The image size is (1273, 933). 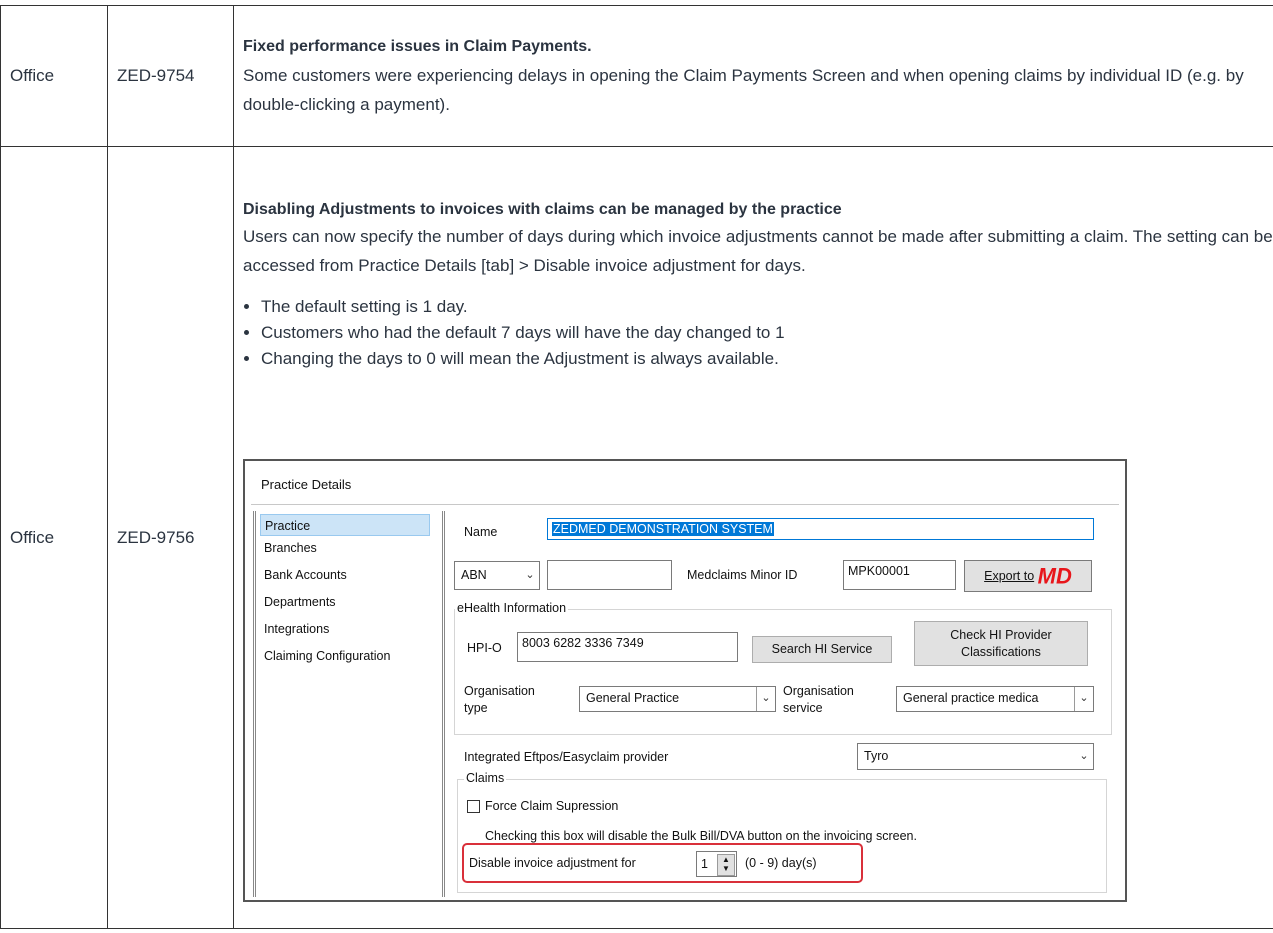 What do you see at coordinates (306, 484) in the screenshot?
I see `dialog-title: Practice Details` at bounding box center [306, 484].